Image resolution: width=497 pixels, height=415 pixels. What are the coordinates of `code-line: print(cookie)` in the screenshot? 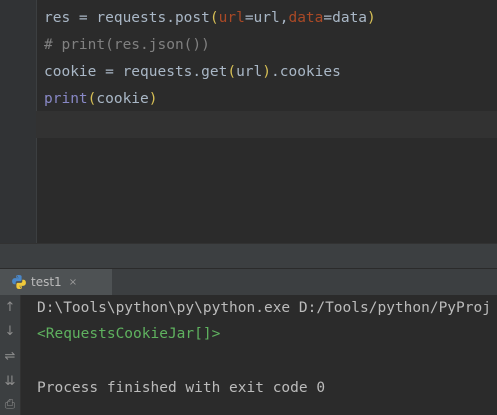 It's located at (101, 99).